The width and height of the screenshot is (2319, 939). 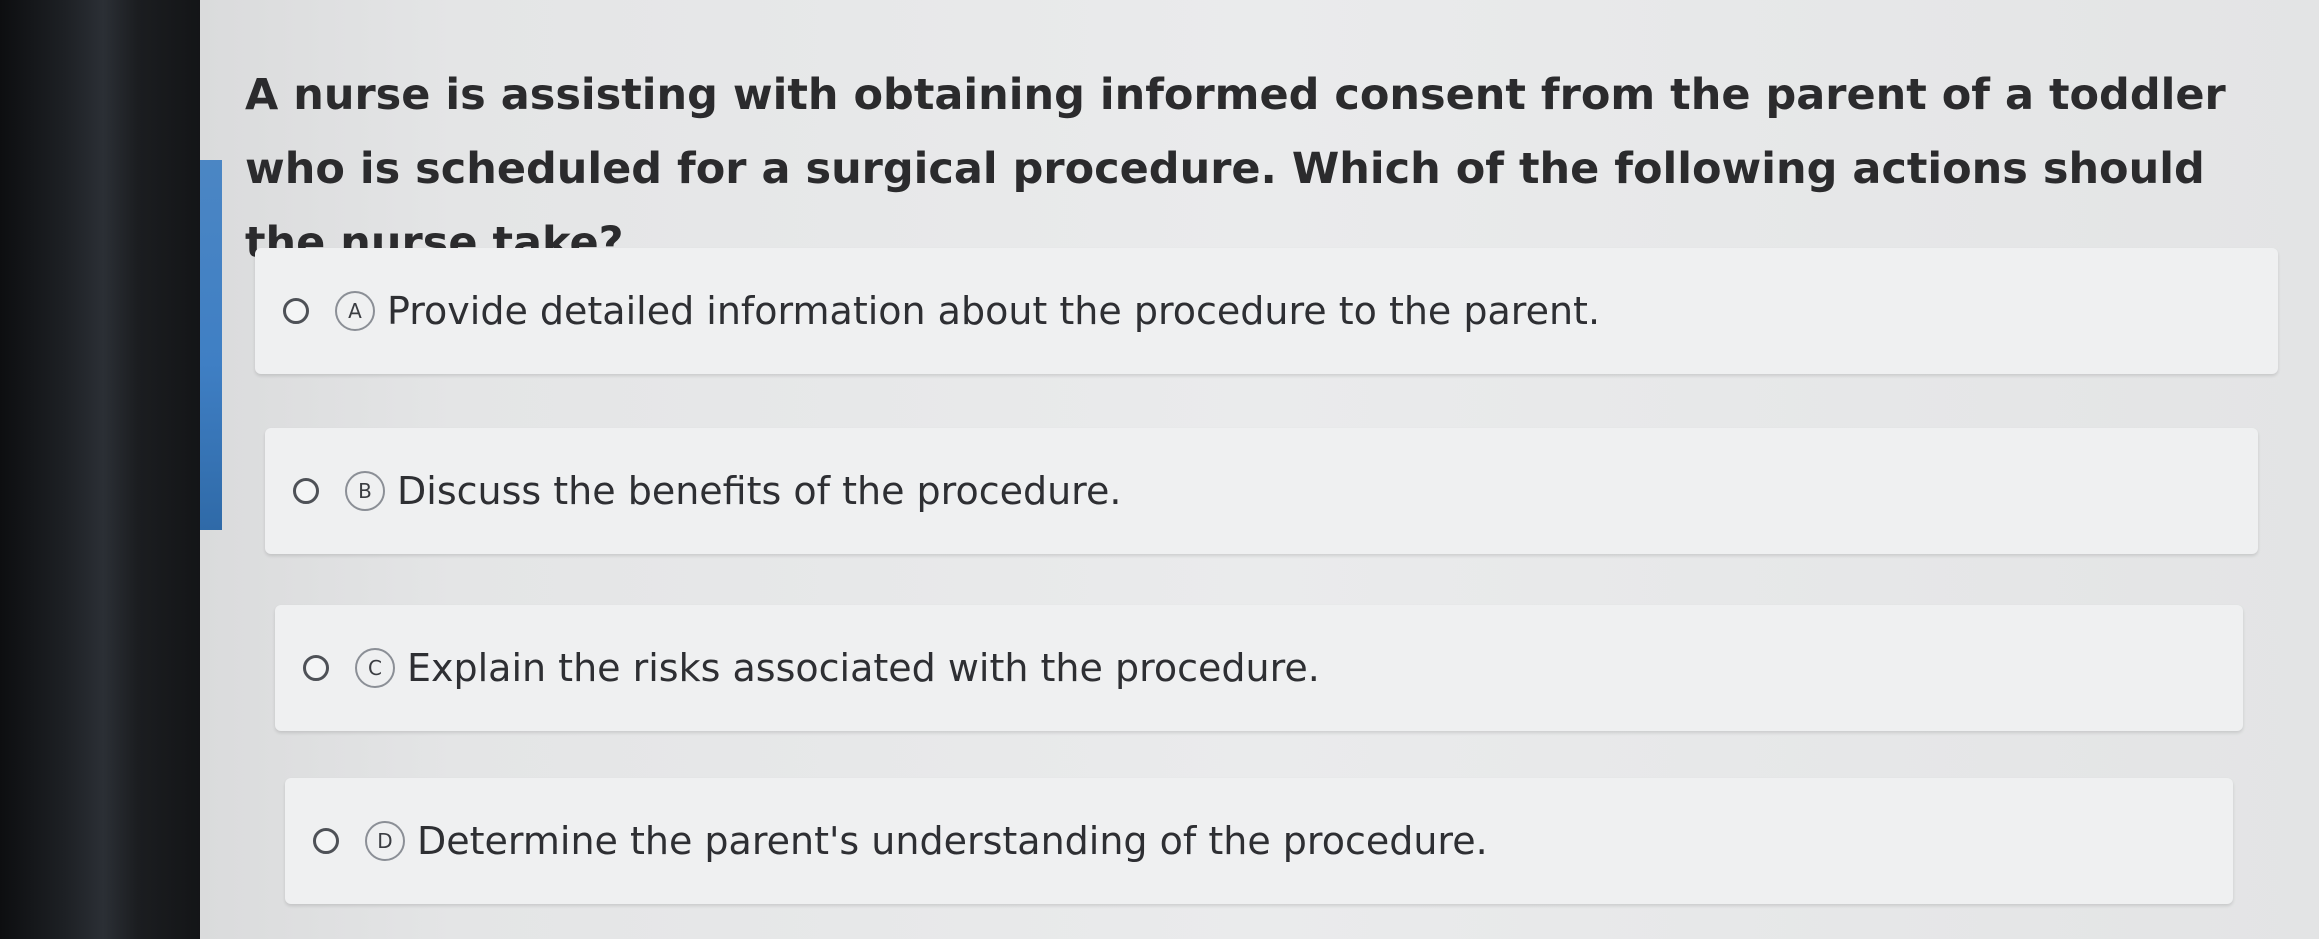 What do you see at coordinates (759, 491) in the screenshot?
I see `option-text-b: Discuss the benefits of the procedure.` at bounding box center [759, 491].